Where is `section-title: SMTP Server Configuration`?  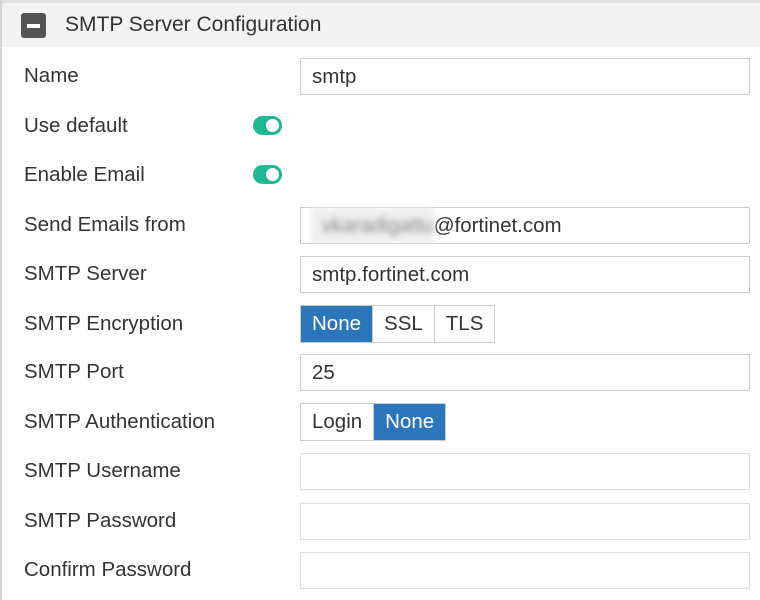 section-title: SMTP Server Configuration is located at coordinates (193, 24).